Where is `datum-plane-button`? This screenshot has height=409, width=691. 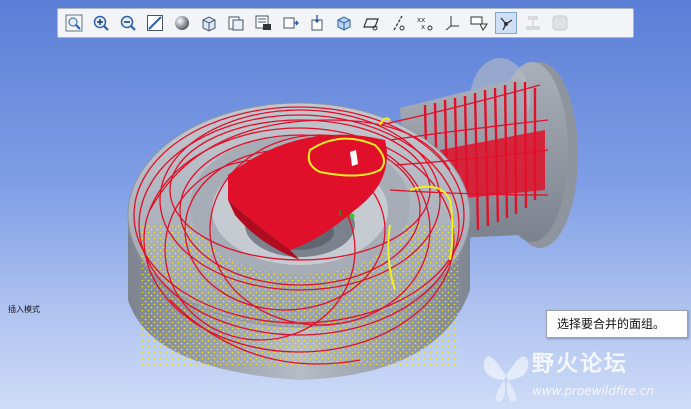 datum-plane-button is located at coordinates (371, 23).